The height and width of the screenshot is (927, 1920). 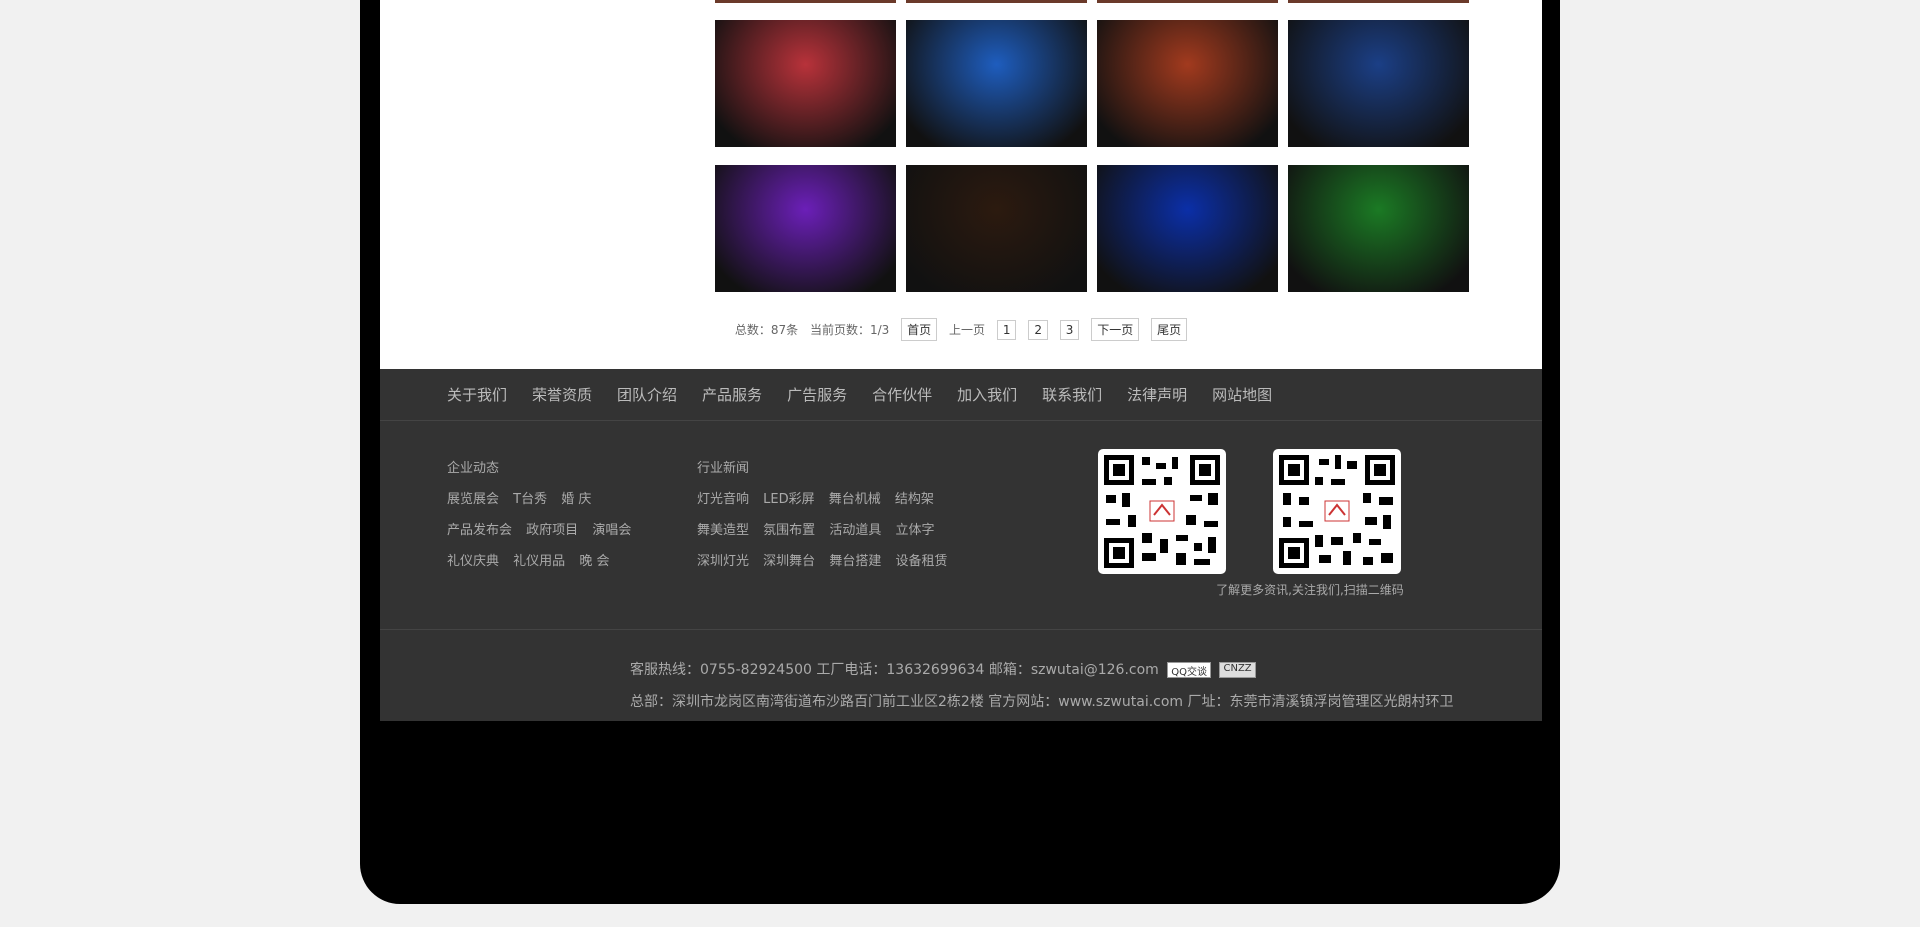 I want to click on footer-link: 深圳灯光, so click(x=723, y=561).